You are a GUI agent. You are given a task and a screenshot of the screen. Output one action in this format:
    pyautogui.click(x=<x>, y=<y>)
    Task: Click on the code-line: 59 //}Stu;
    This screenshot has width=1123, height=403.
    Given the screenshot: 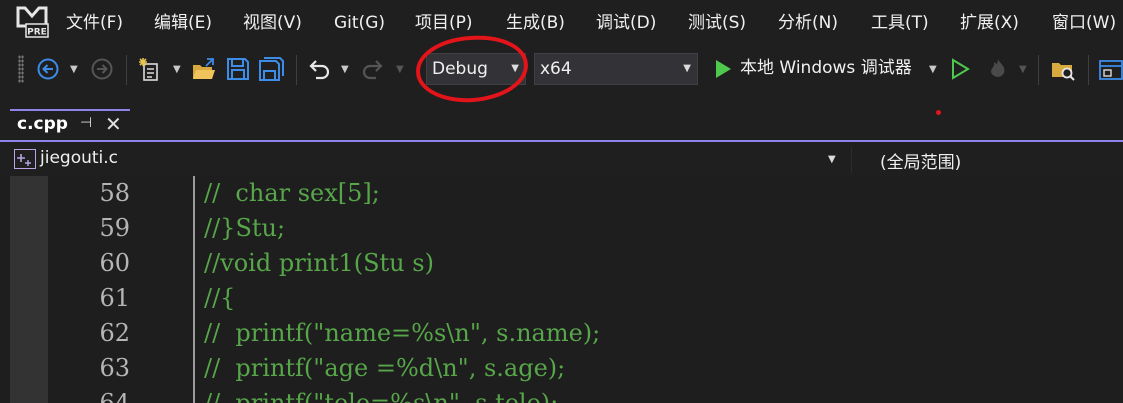 What is the action you would take?
    pyautogui.click(x=561, y=228)
    